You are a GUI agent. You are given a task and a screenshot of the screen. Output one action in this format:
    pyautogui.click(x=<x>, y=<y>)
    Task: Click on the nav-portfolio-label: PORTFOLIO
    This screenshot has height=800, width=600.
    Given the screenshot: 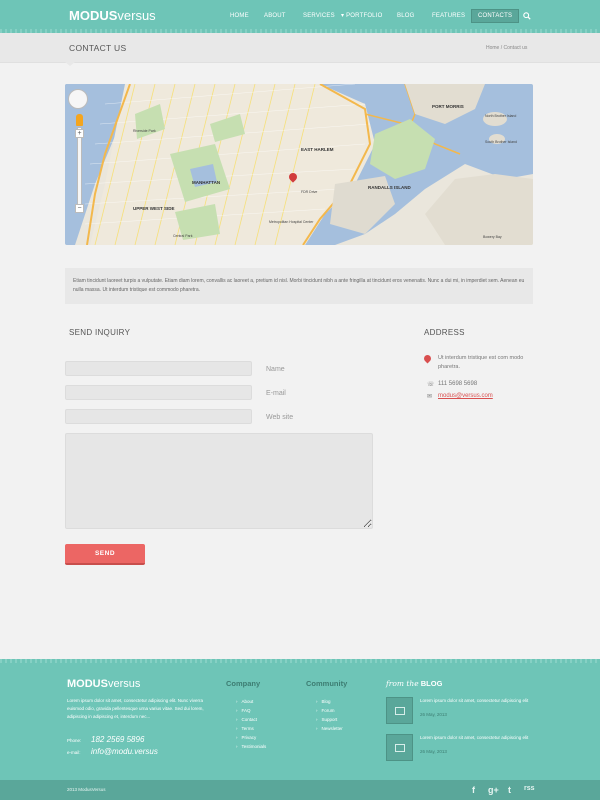 What is the action you would take?
    pyautogui.click(x=364, y=16)
    